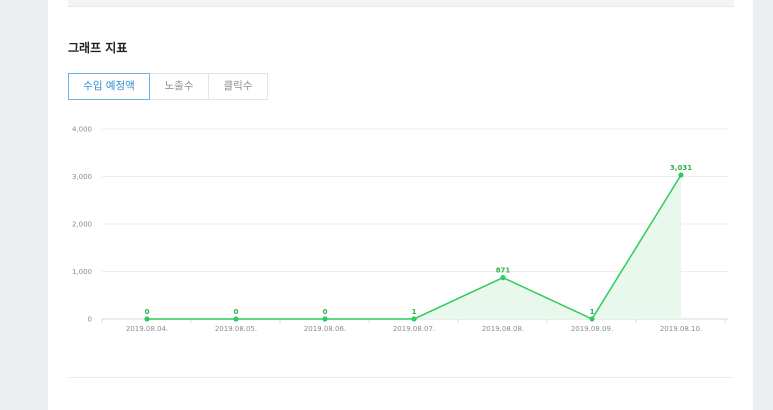 Image resolution: width=773 pixels, height=410 pixels. What do you see at coordinates (236, 329) in the screenshot?
I see `x-tick-label: 2019.08.05.` at bounding box center [236, 329].